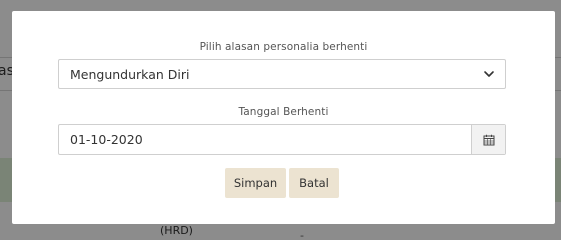 The height and width of the screenshot is (240, 561). Describe the element at coordinates (130, 74) in the screenshot. I see `reason-select-value: Mengundurkan Diri` at that location.